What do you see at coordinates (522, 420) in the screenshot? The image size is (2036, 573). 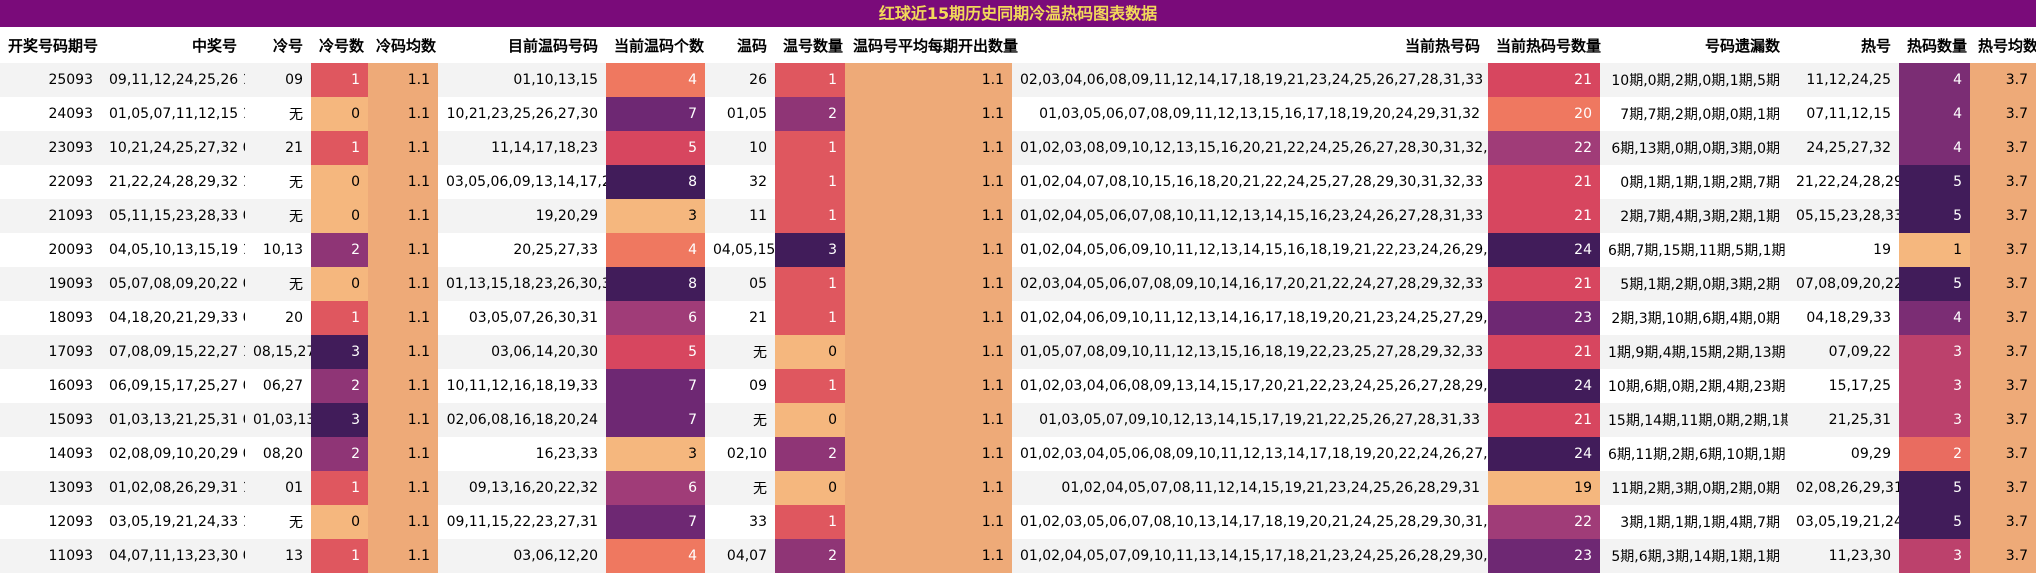 I see `cell-warm-numbers: 02,06,08,16,18,20,24` at bounding box center [522, 420].